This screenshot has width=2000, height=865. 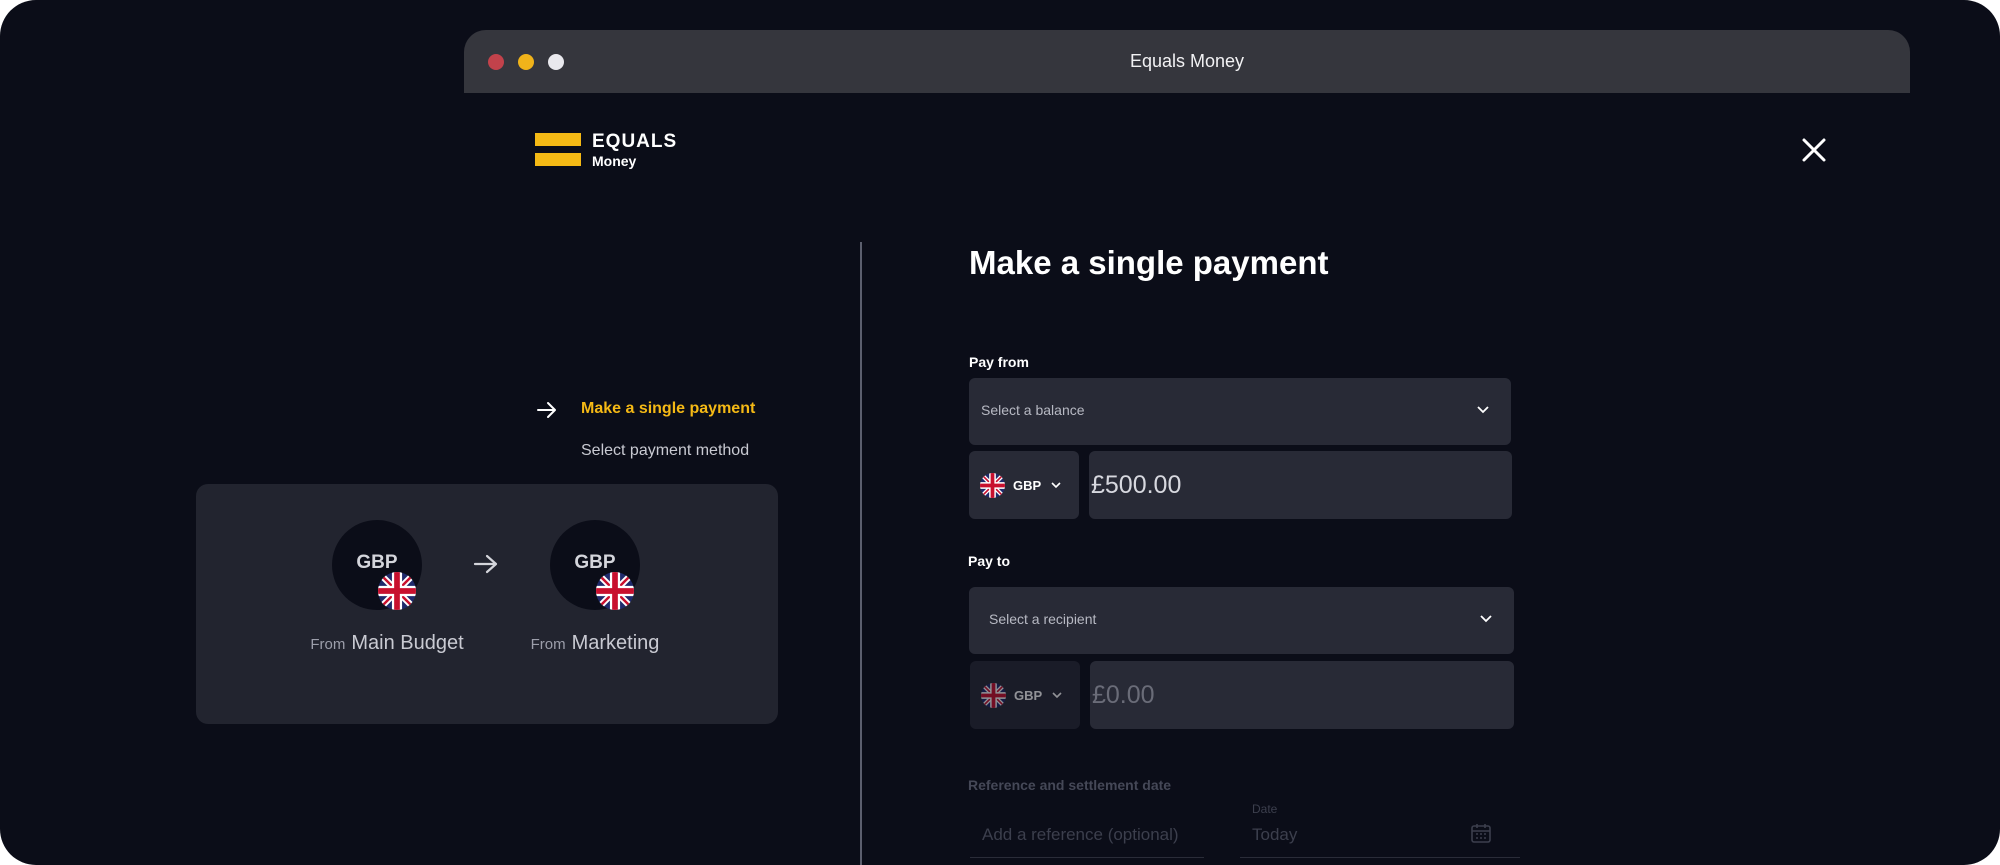 I want to click on pay-from-currency-select: GBP, so click(x=1024, y=485).